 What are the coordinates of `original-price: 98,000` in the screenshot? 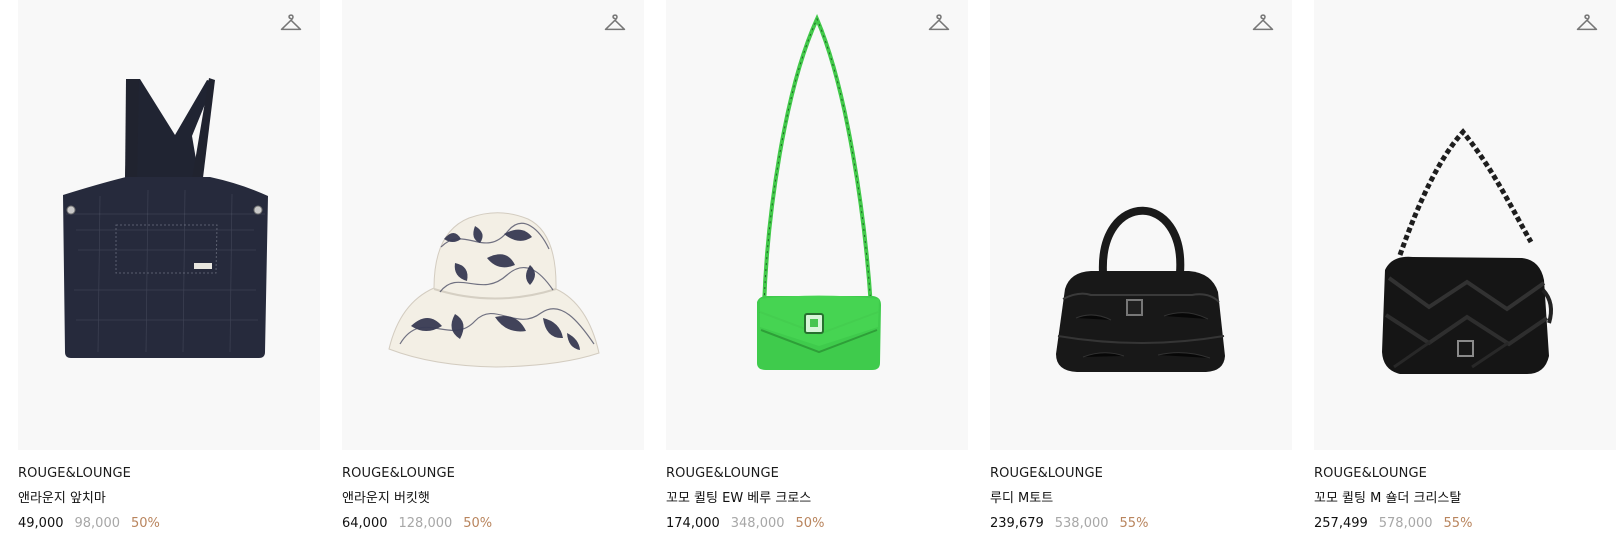 It's located at (97, 523).